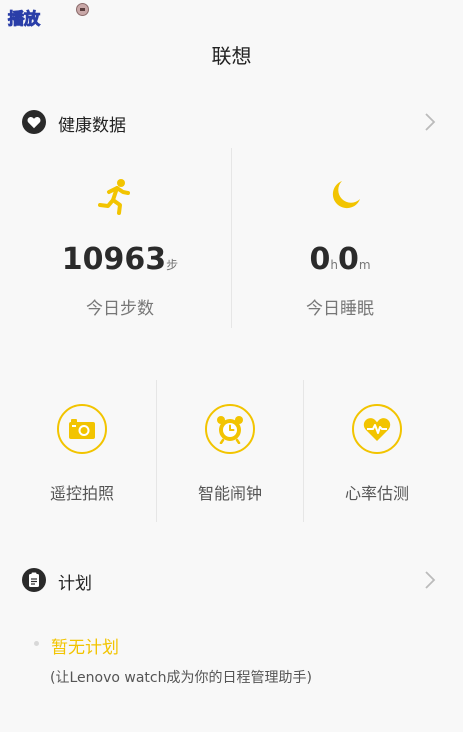 The height and width of the screenshot is (732, 463). What do you see at coordinates (340, 309) in the screenshot?
I see `sleep-label: 今日睡眠` at bounding box center [340, 309].